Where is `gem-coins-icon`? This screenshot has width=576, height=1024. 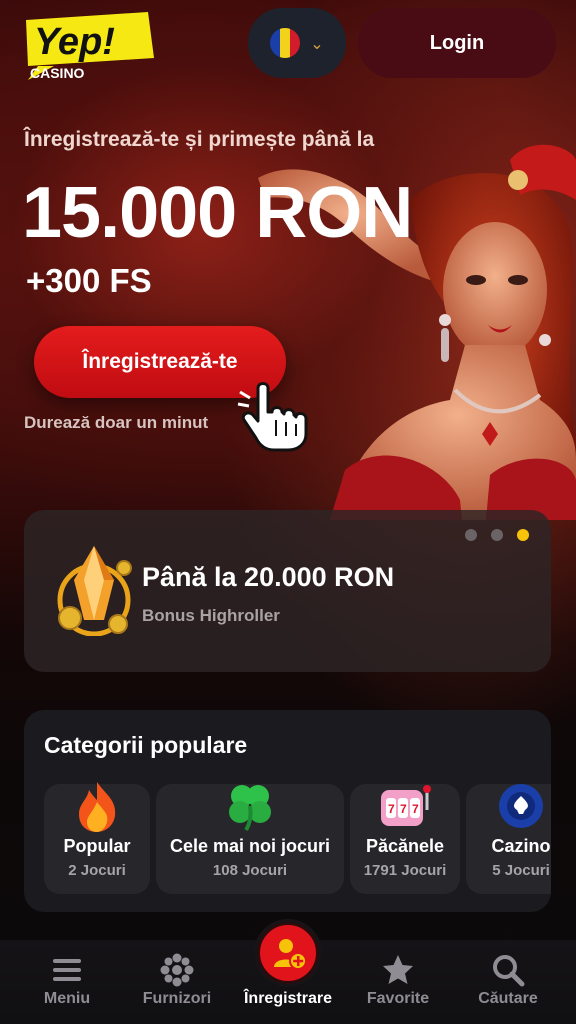
gem-coins-icon is located at coordinates (94, 591).